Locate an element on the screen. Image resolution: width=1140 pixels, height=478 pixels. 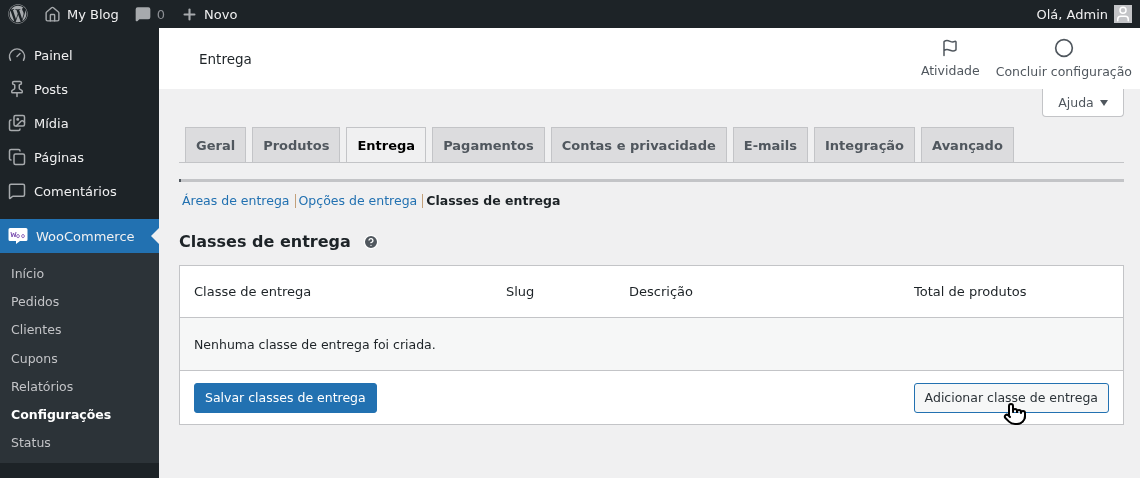
pin-icon is located at coordinates (17, 89).